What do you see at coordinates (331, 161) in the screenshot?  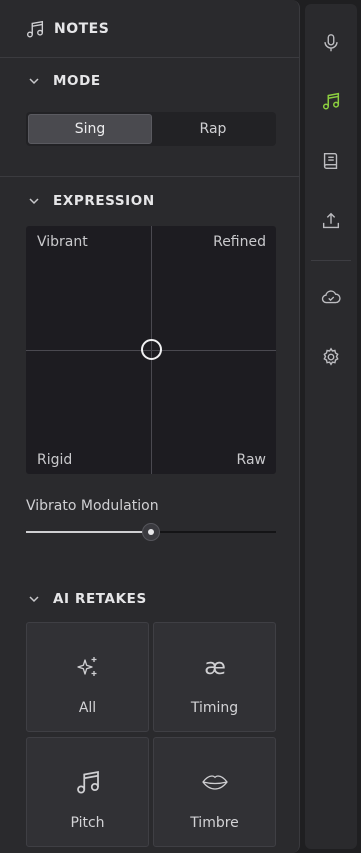 I see `book-icon` at bounding box center [331, 161].